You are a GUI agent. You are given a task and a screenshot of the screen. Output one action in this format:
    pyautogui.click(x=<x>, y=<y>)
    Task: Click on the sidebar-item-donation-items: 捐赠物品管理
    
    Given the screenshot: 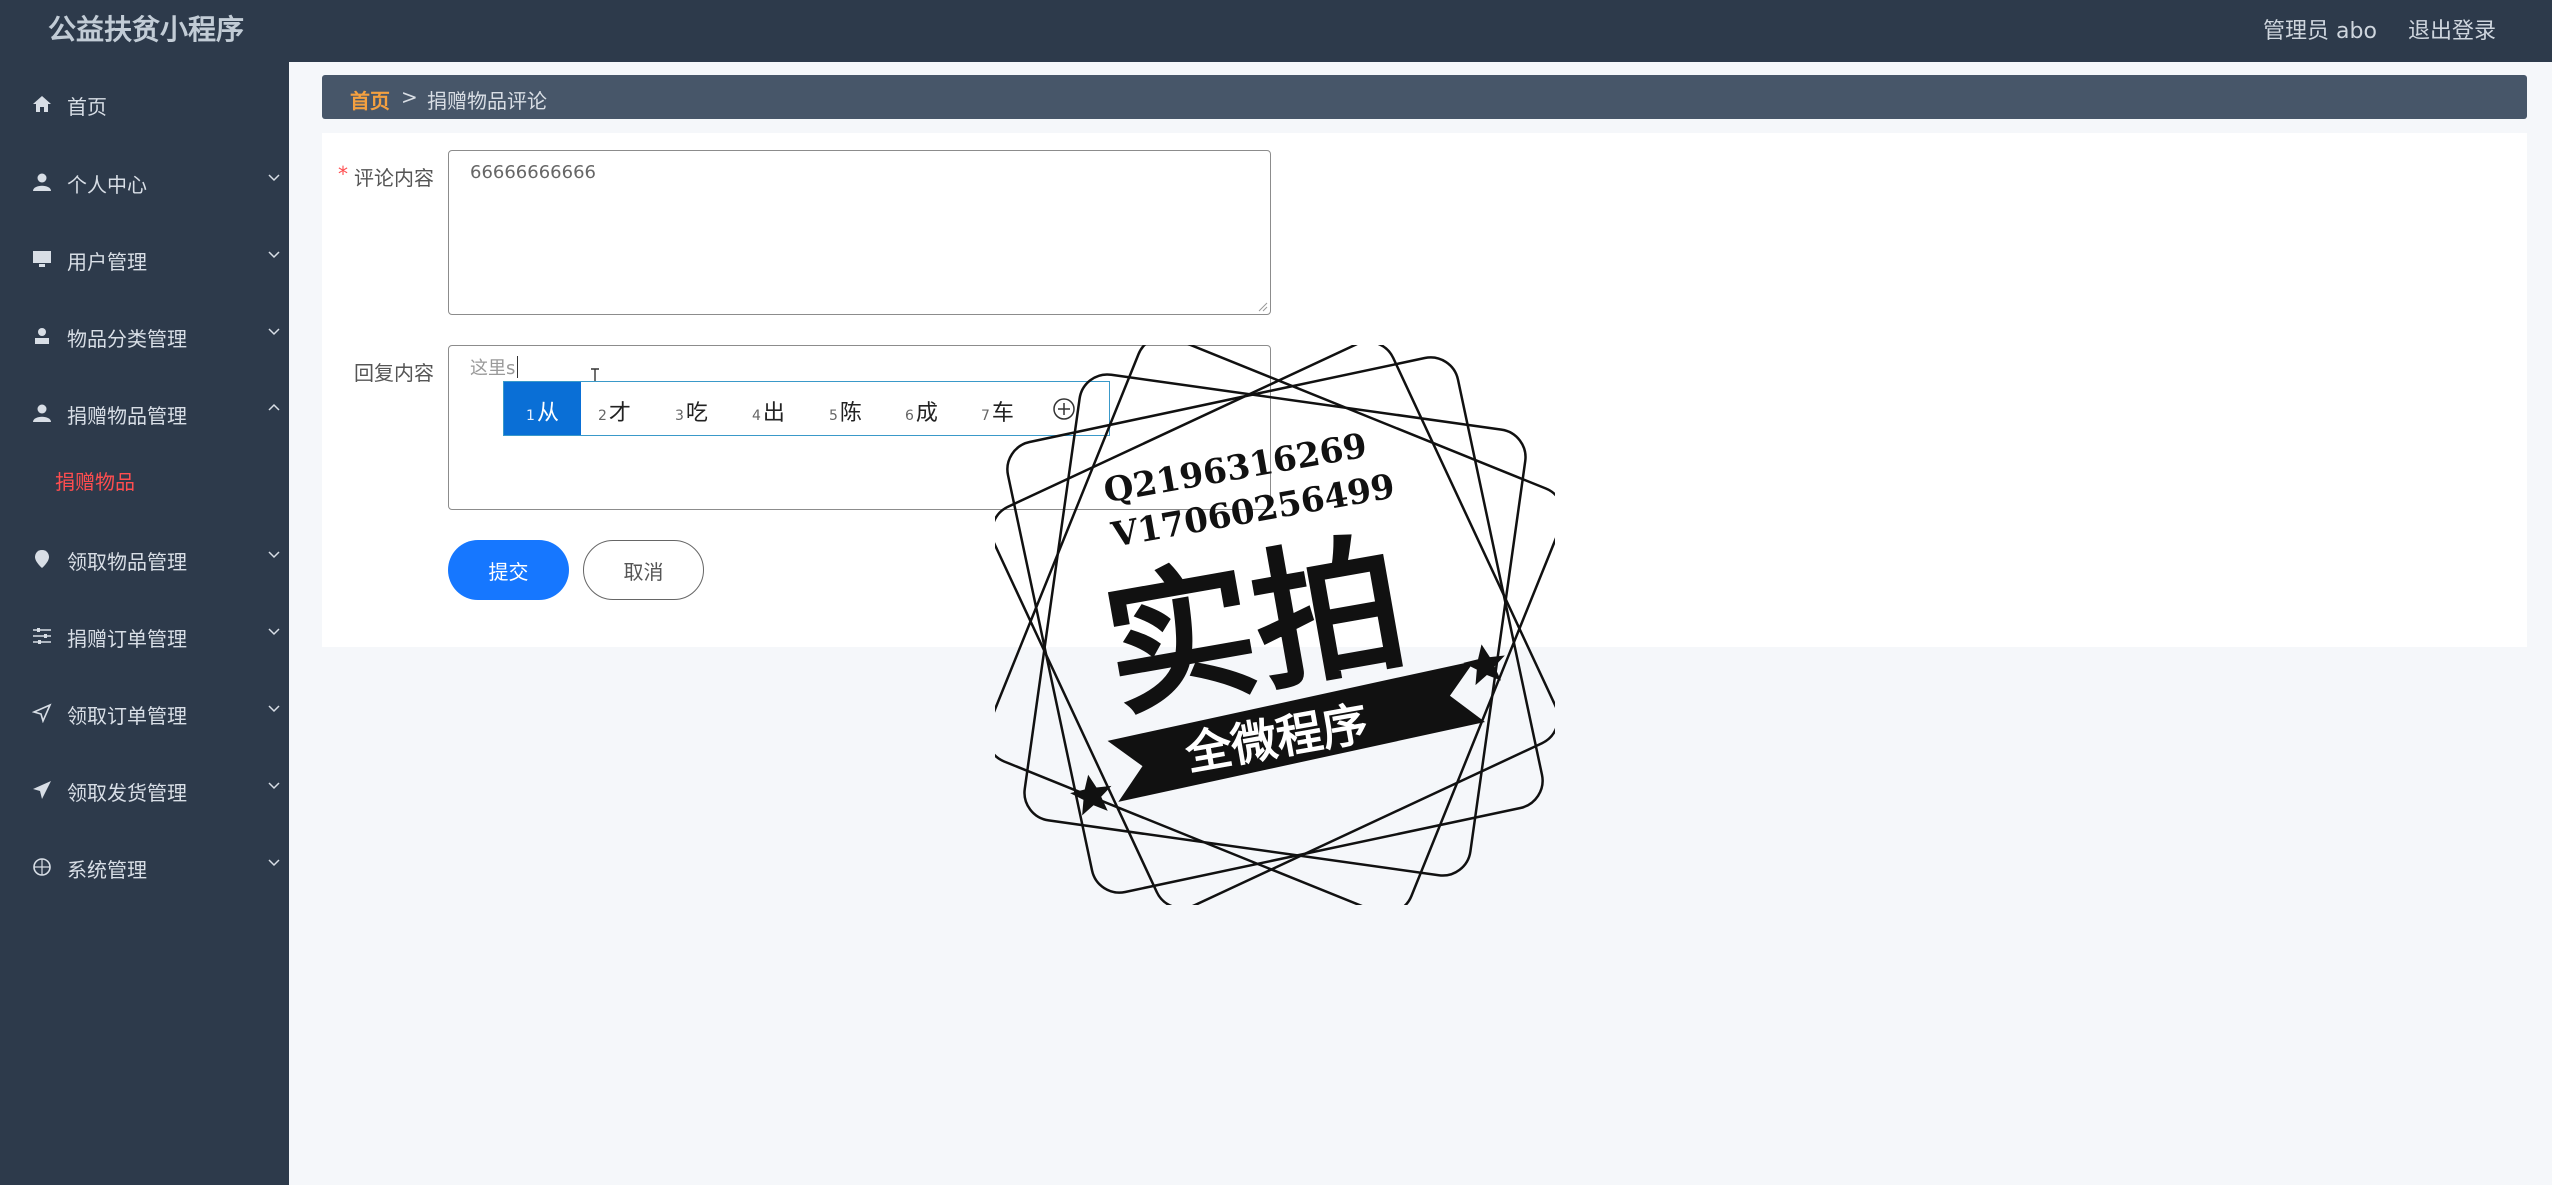 What is the action you would take?
    pyautogui.click(x=144, y=413)
    